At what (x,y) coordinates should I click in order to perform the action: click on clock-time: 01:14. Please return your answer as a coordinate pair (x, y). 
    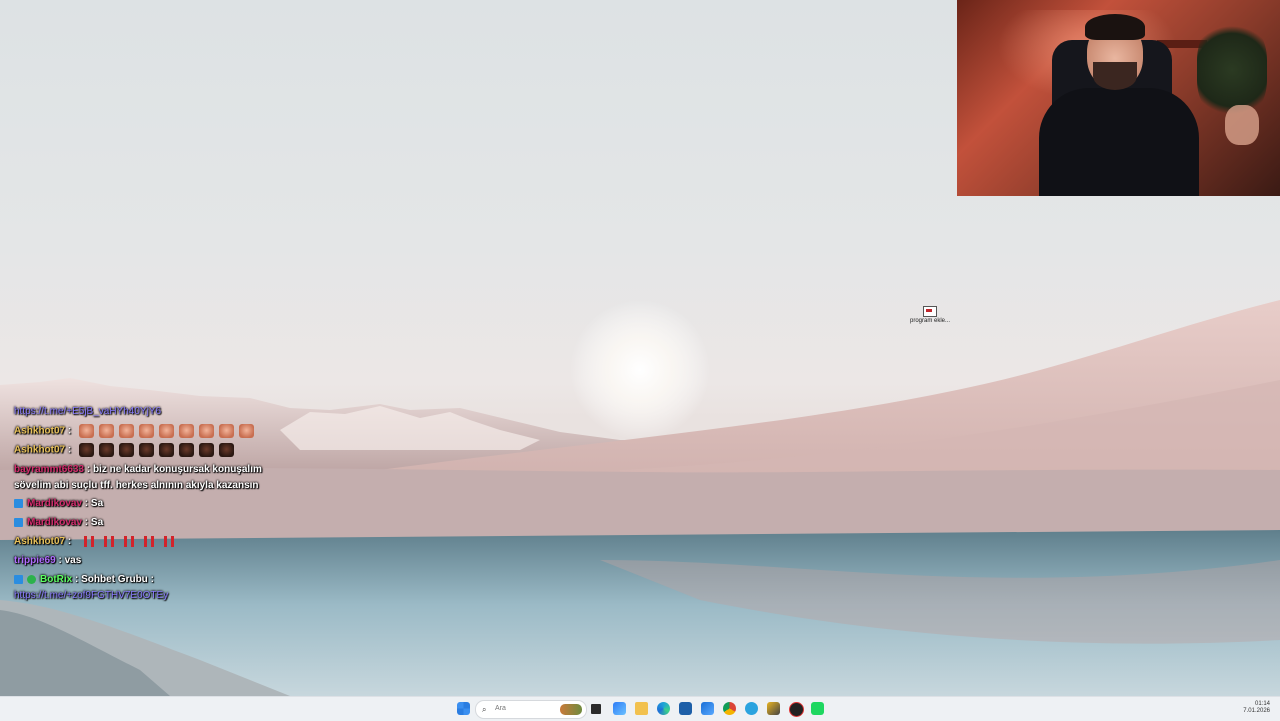
    Looking at the image, I should click on (1262, 704).